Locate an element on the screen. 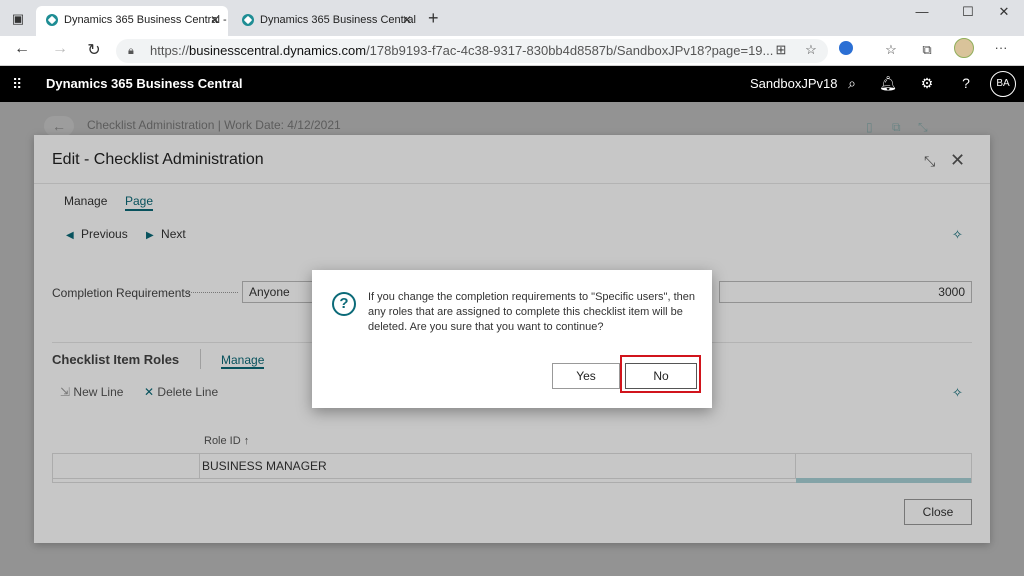 The width and height of the screenshot is (1024, 576). yes-button: Yes is located at coordinates (586, 376).